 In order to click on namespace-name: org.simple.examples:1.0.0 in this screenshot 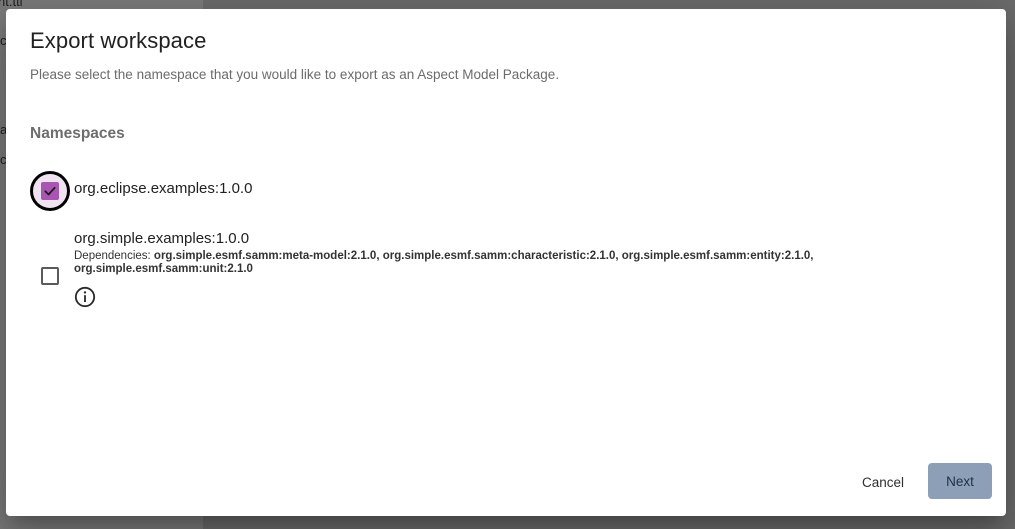, I will do `click(162, 238)`.